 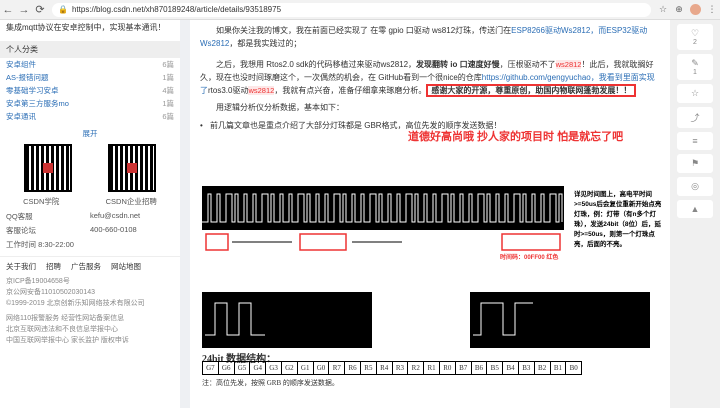 I want to click on footer-links: 关于我们 招聘 广告服务 网站地图, so click(x=90, y=266).